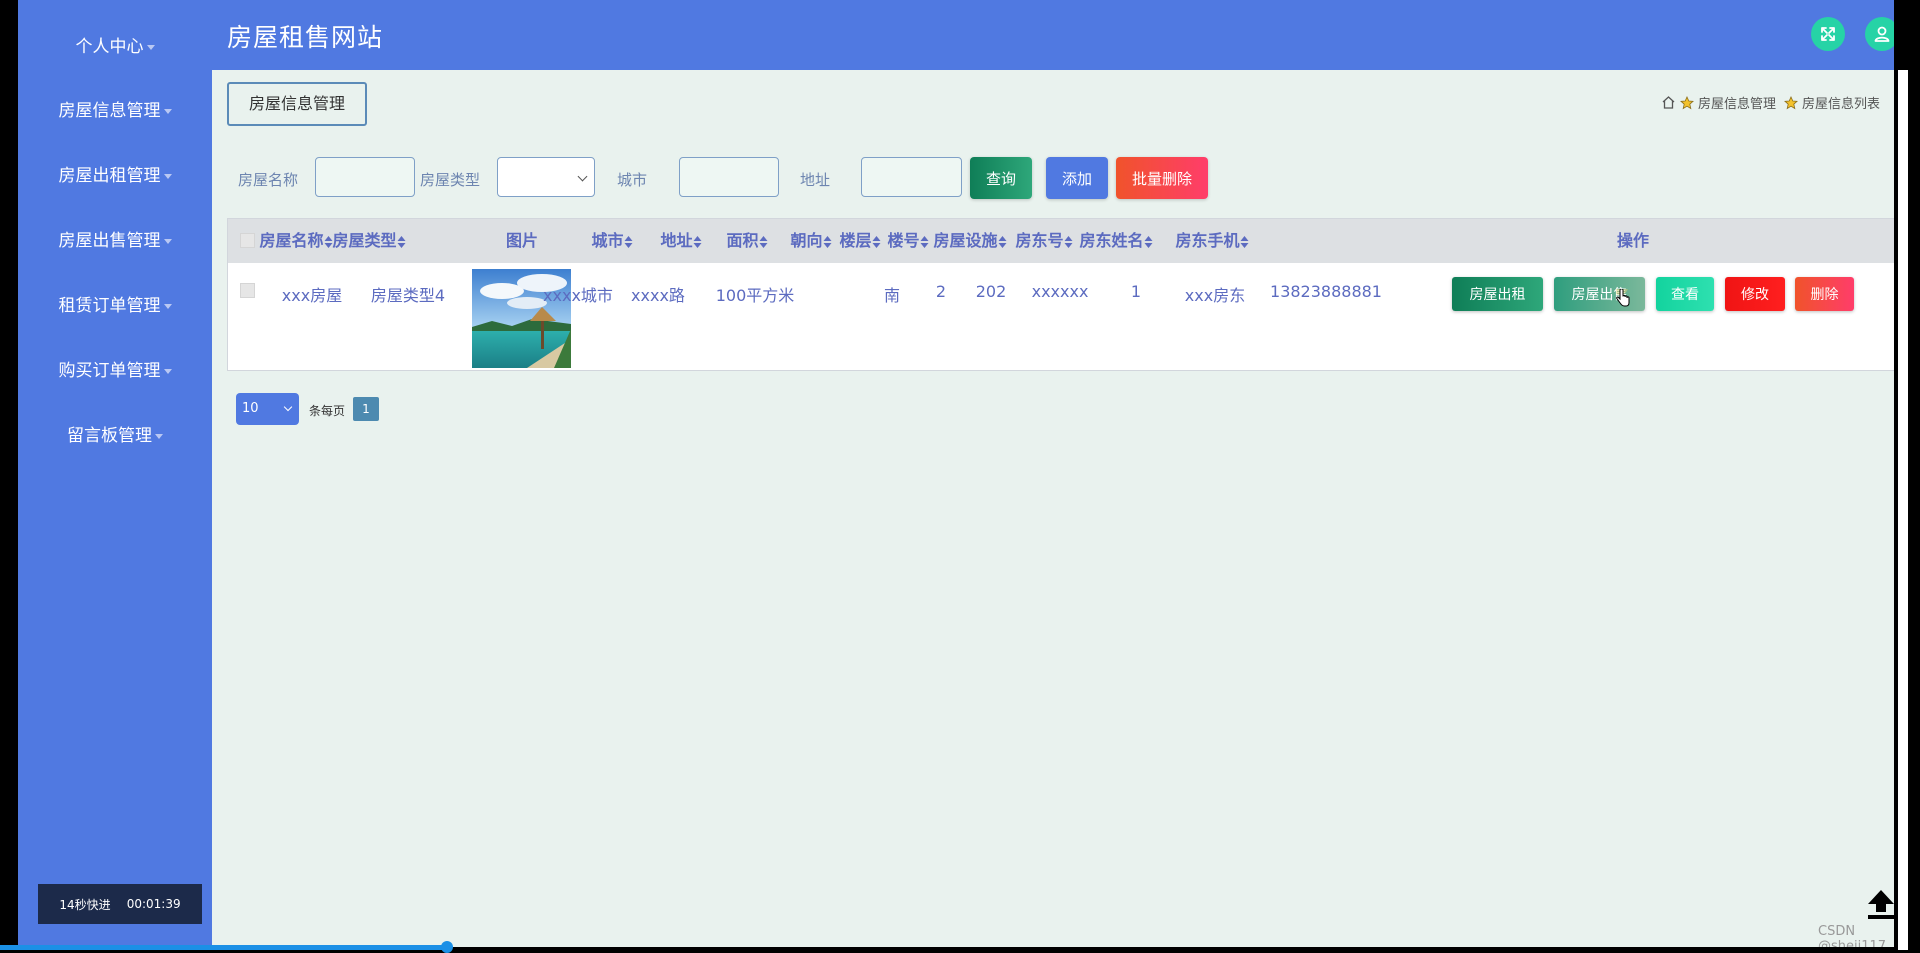 This screenshot has width=1920, height=953. I want to click on cell-floor: 2, so click(941, 291).